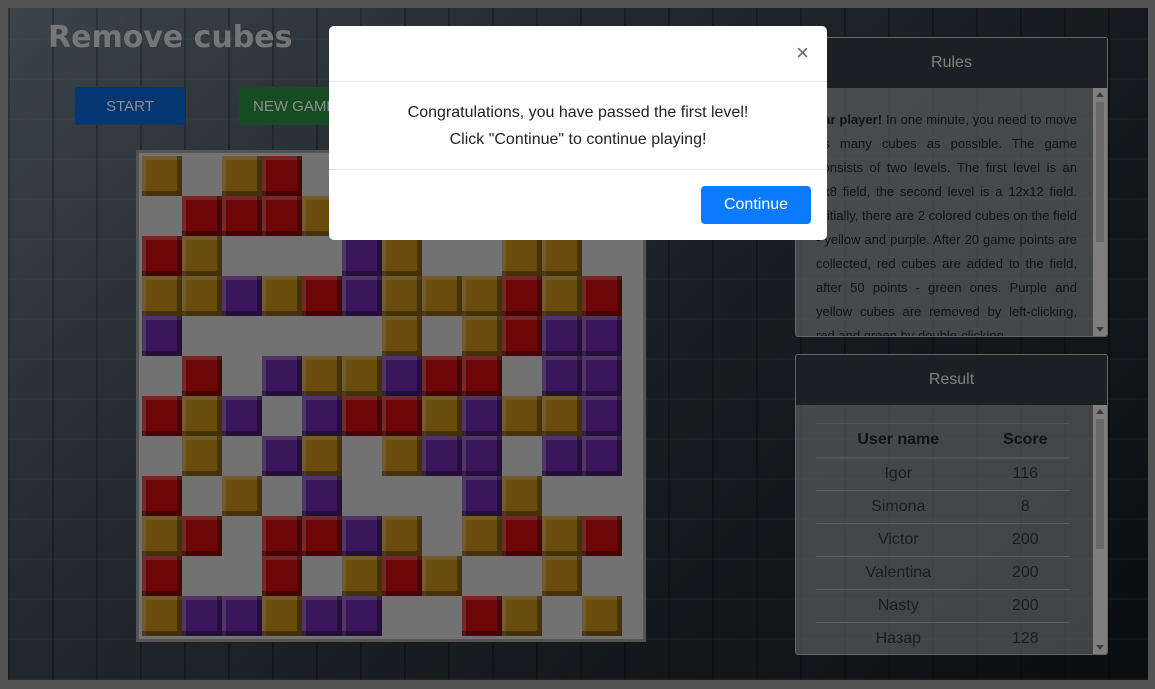 The image size is (1155, 689). Describe the element at coordinates (578, 139) in the screenshot. I see `modal-instruction: Click "Continue" to continue playing!` at that location.